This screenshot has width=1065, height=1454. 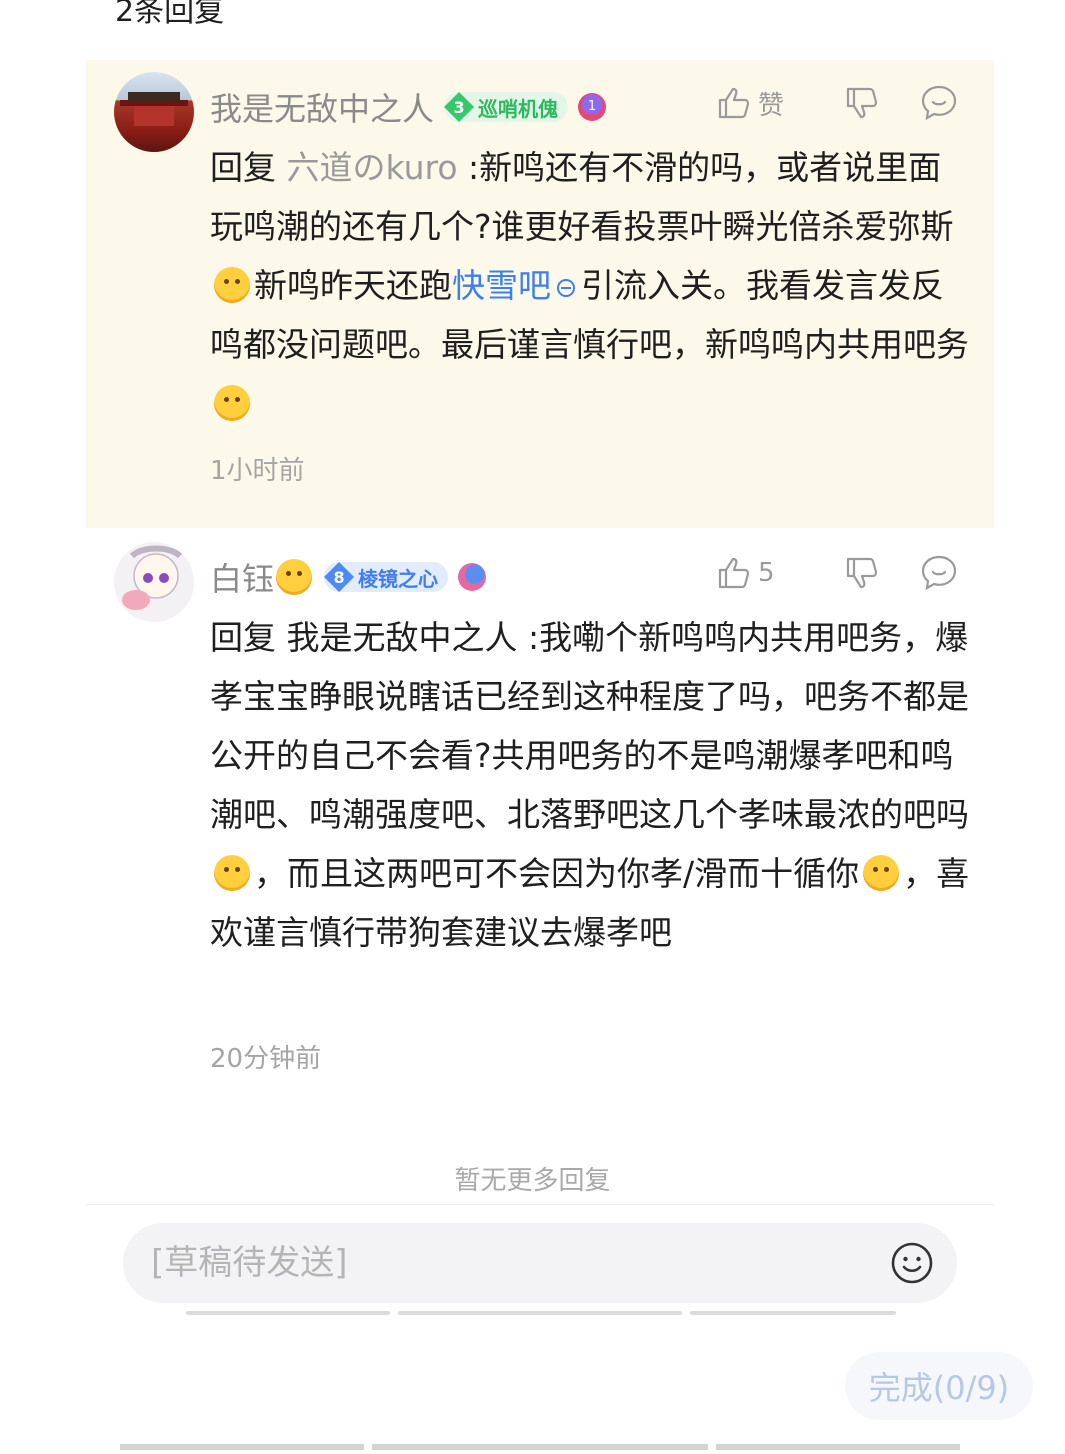 What do you see at coordinates (398, 578) in the screenshot?
I see `level-title: 棱镜之心` at bounding box center [398, 578].